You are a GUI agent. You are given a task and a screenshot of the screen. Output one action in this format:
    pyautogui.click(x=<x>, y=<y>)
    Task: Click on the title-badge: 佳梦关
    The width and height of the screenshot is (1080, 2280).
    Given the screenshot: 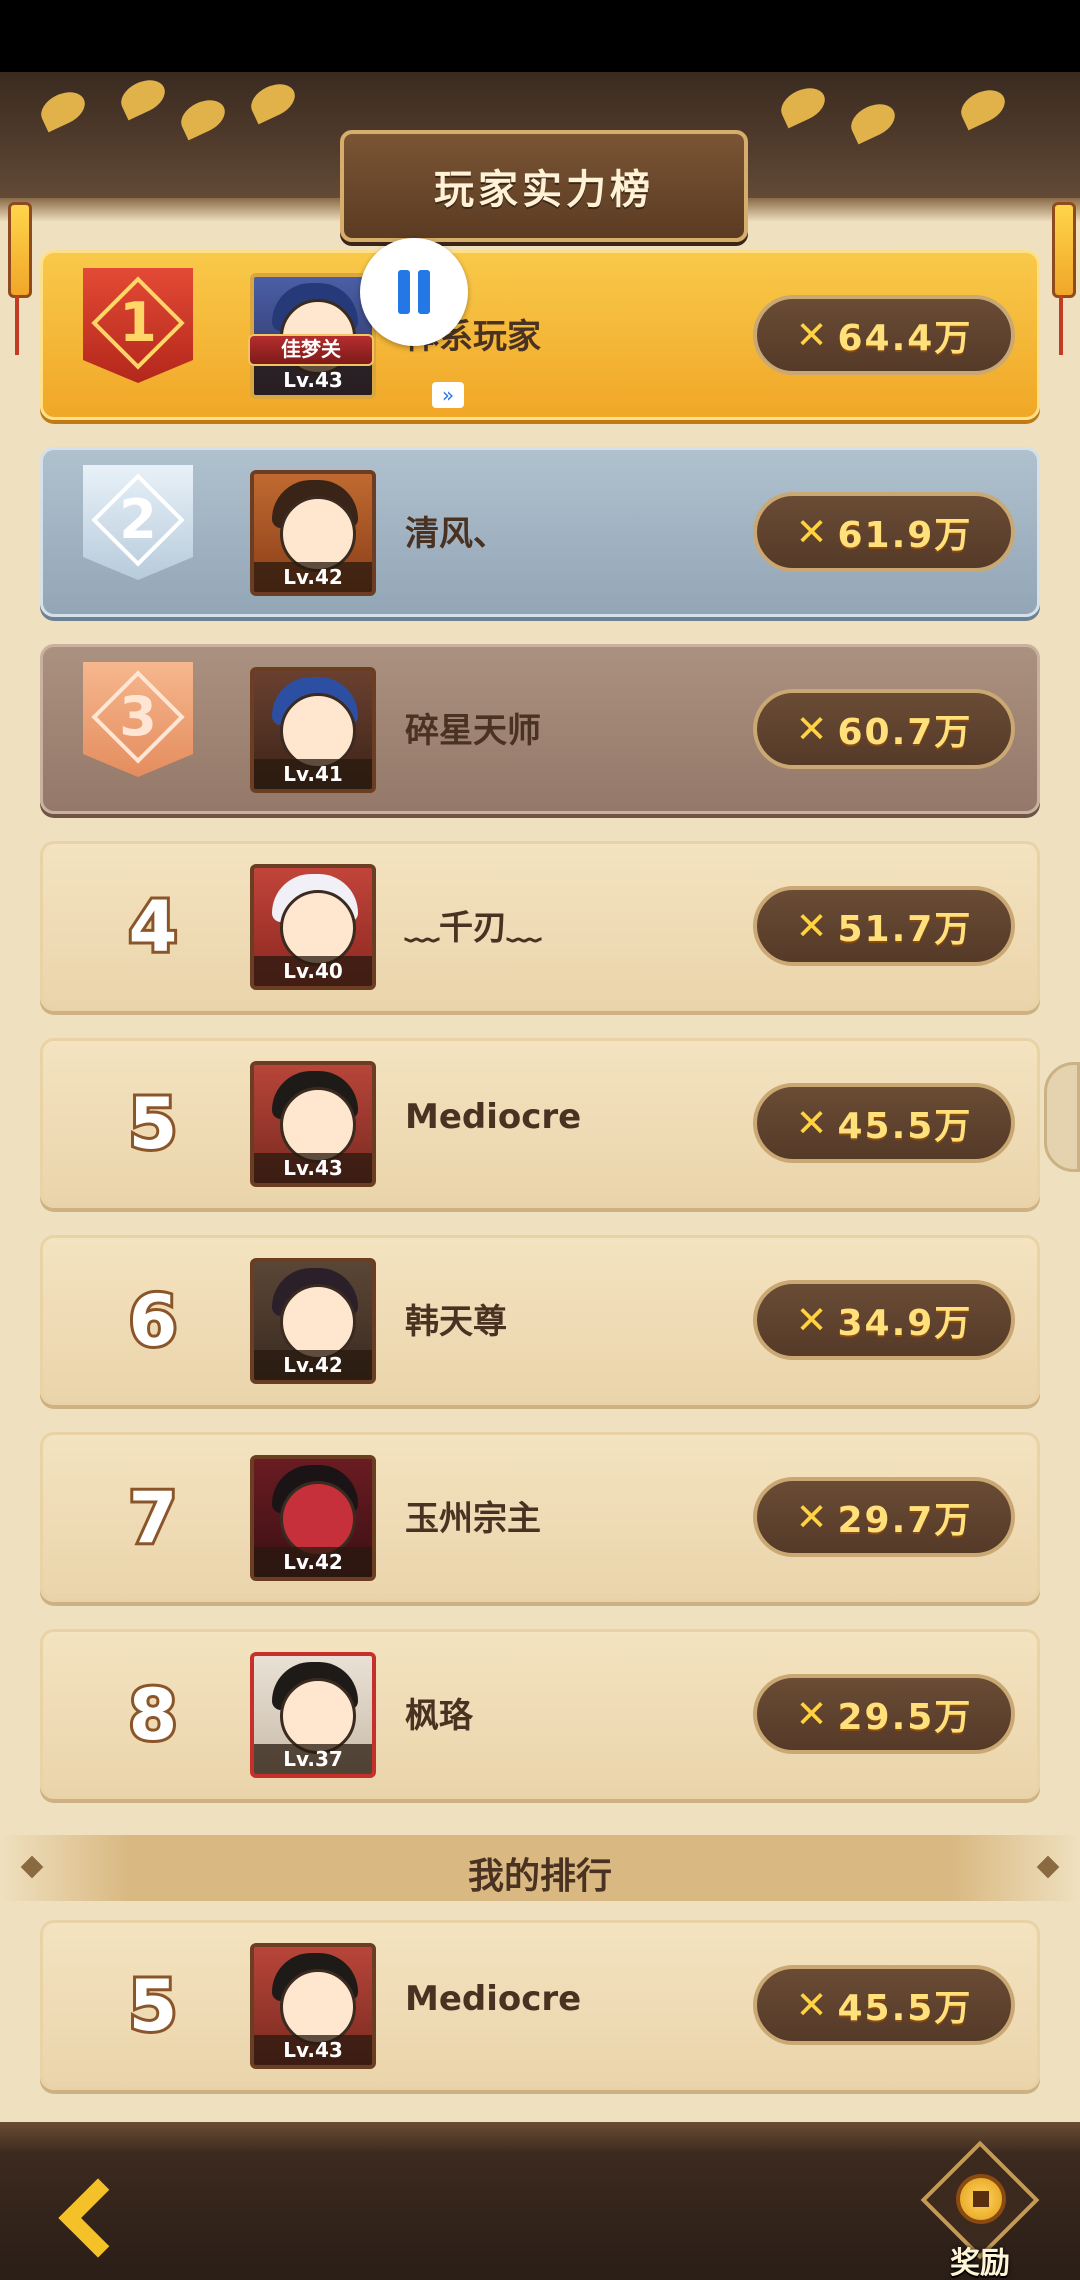 What is the action you would take?
    pyautogui.click(x=311, y=350)
    